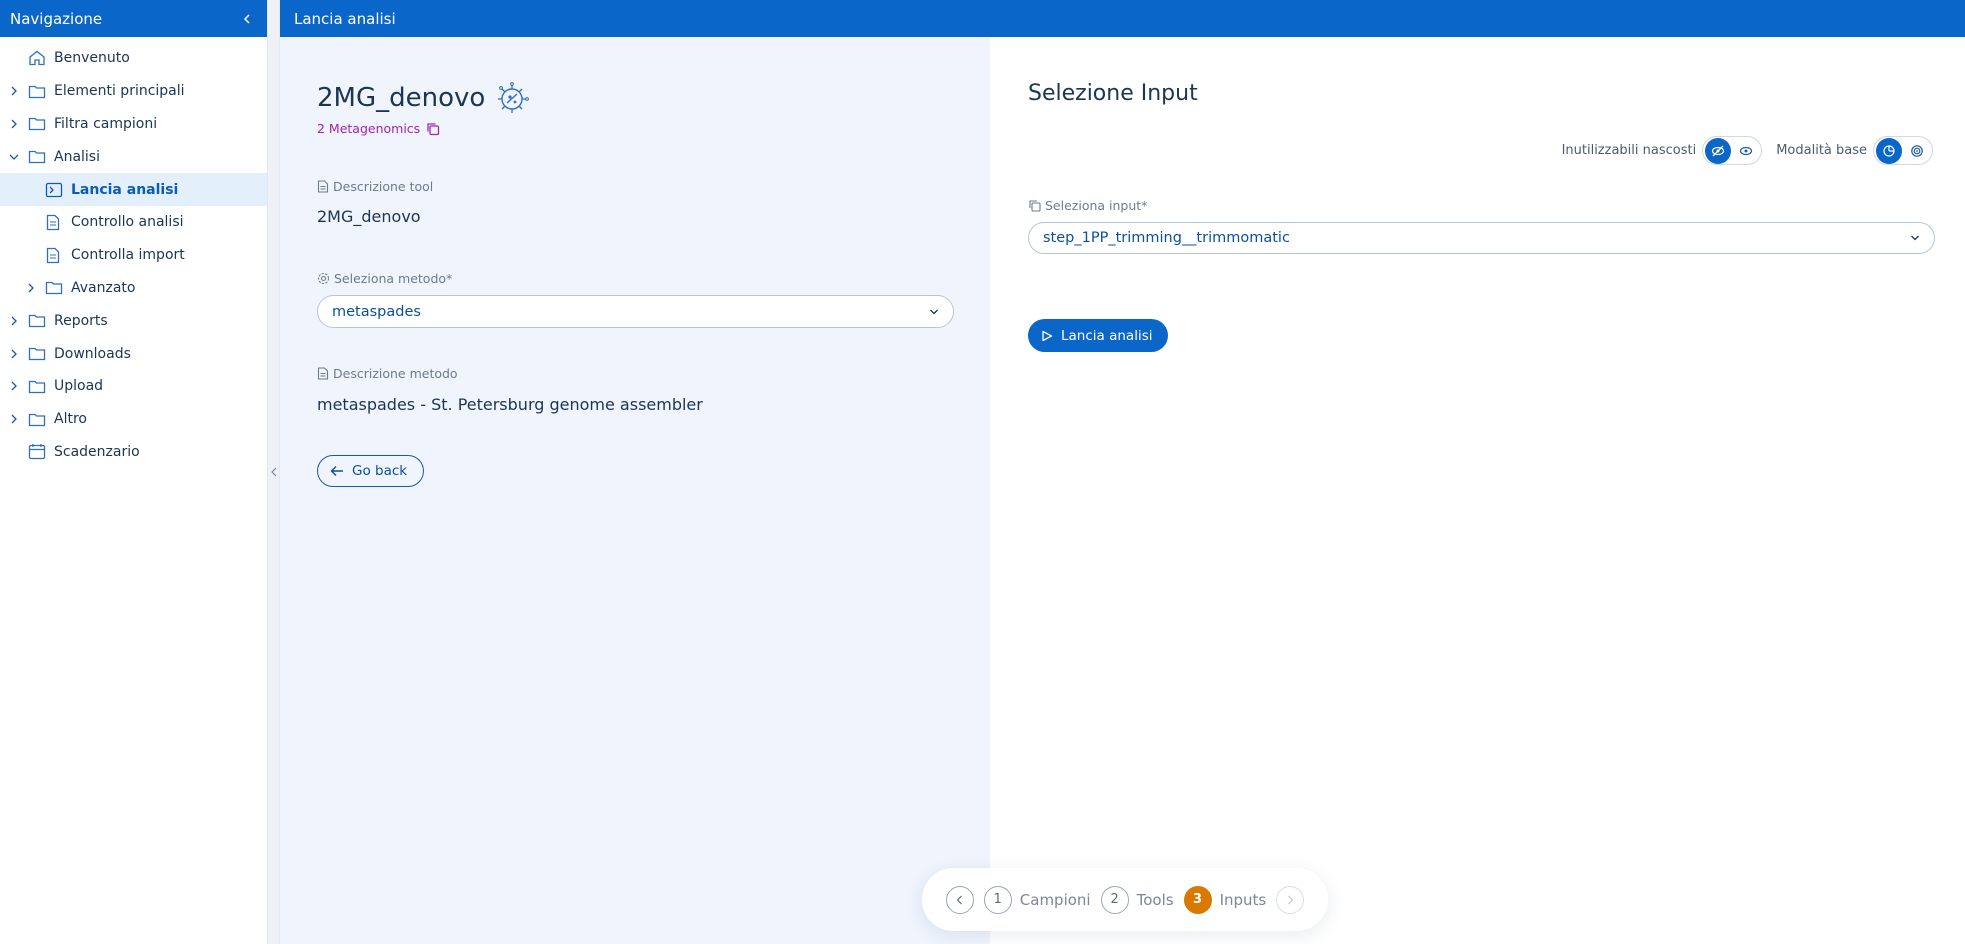 This screenshot has height=944, width=1965. I want to click on basic-mode-toggle-group: Modalità base, so click(1854, 150).